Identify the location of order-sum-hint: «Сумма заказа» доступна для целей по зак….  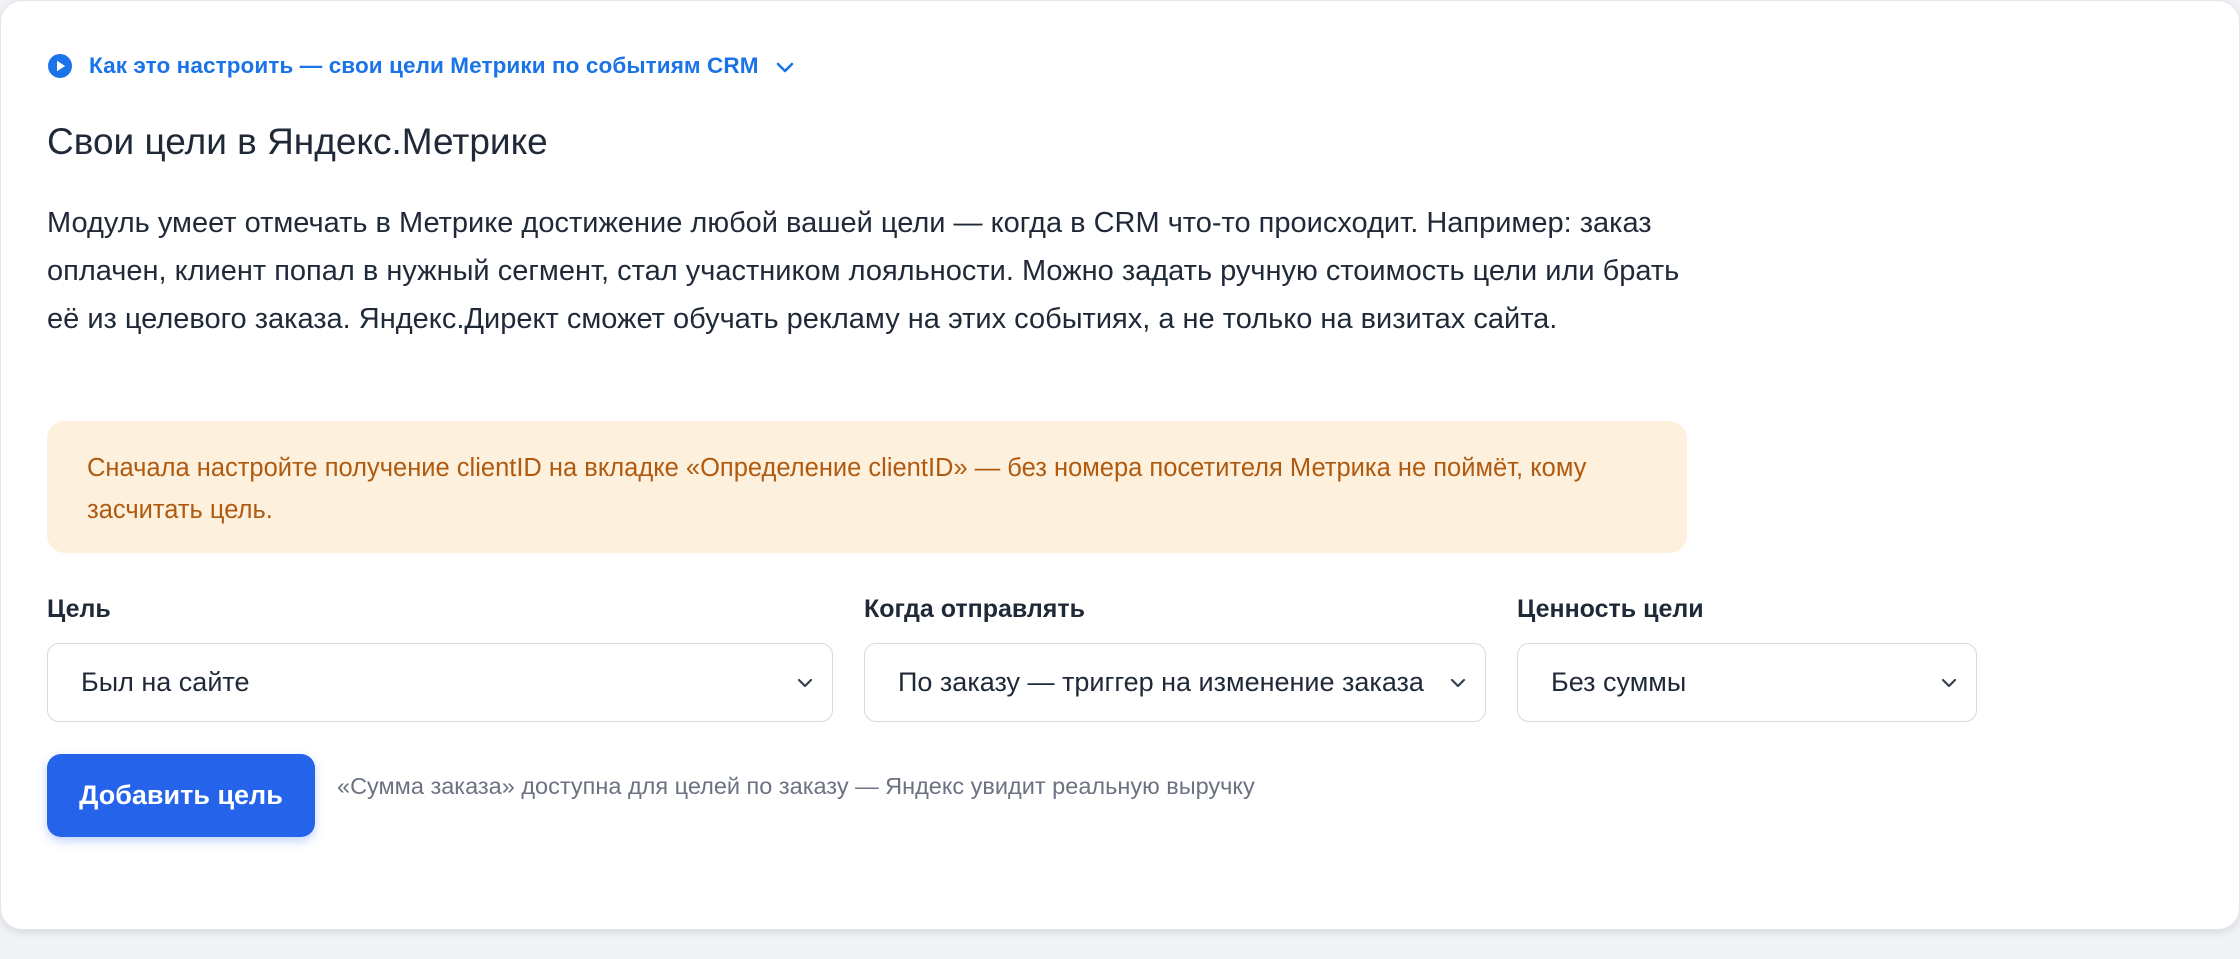
(796, 786).